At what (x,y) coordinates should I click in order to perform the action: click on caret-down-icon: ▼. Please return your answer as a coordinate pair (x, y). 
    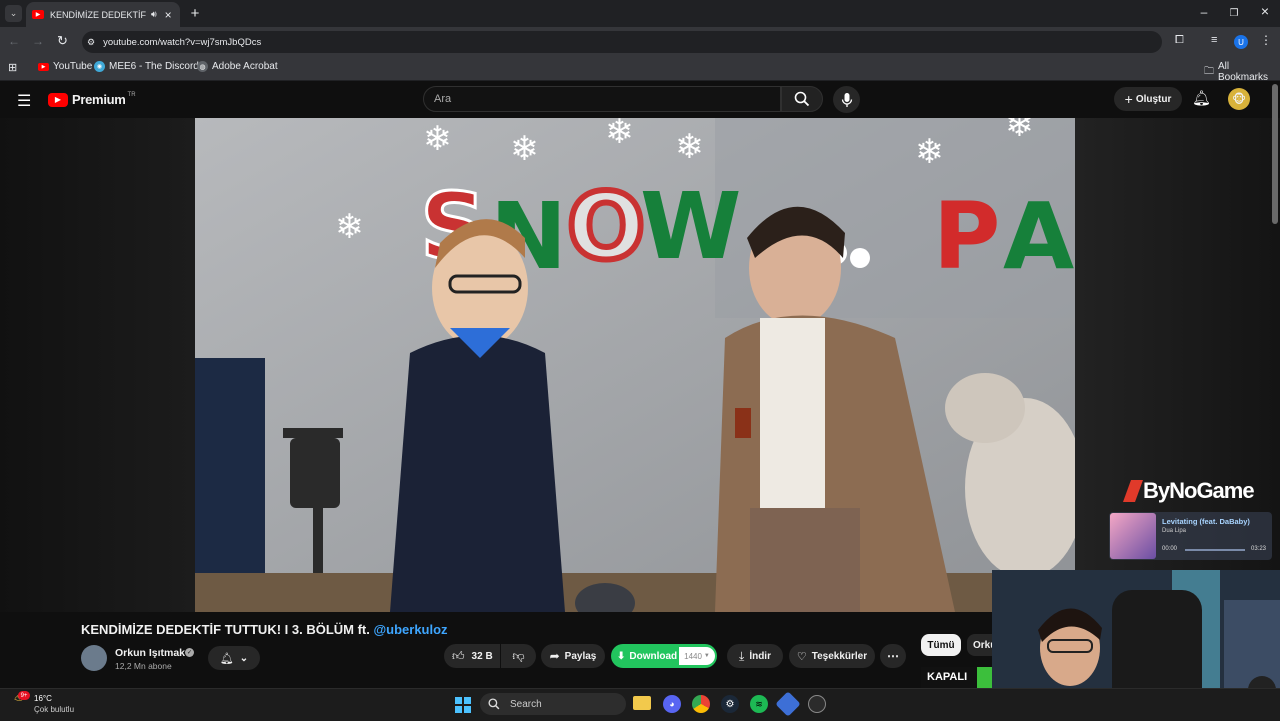
    Looking at the image, I should click on (706, 656).